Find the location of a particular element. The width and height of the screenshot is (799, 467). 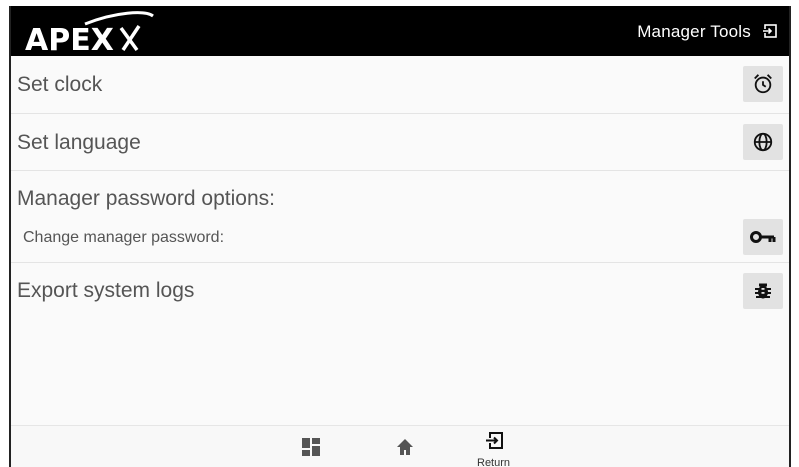

change-password-label: Change manager password: is located at coordinates (124, 237).